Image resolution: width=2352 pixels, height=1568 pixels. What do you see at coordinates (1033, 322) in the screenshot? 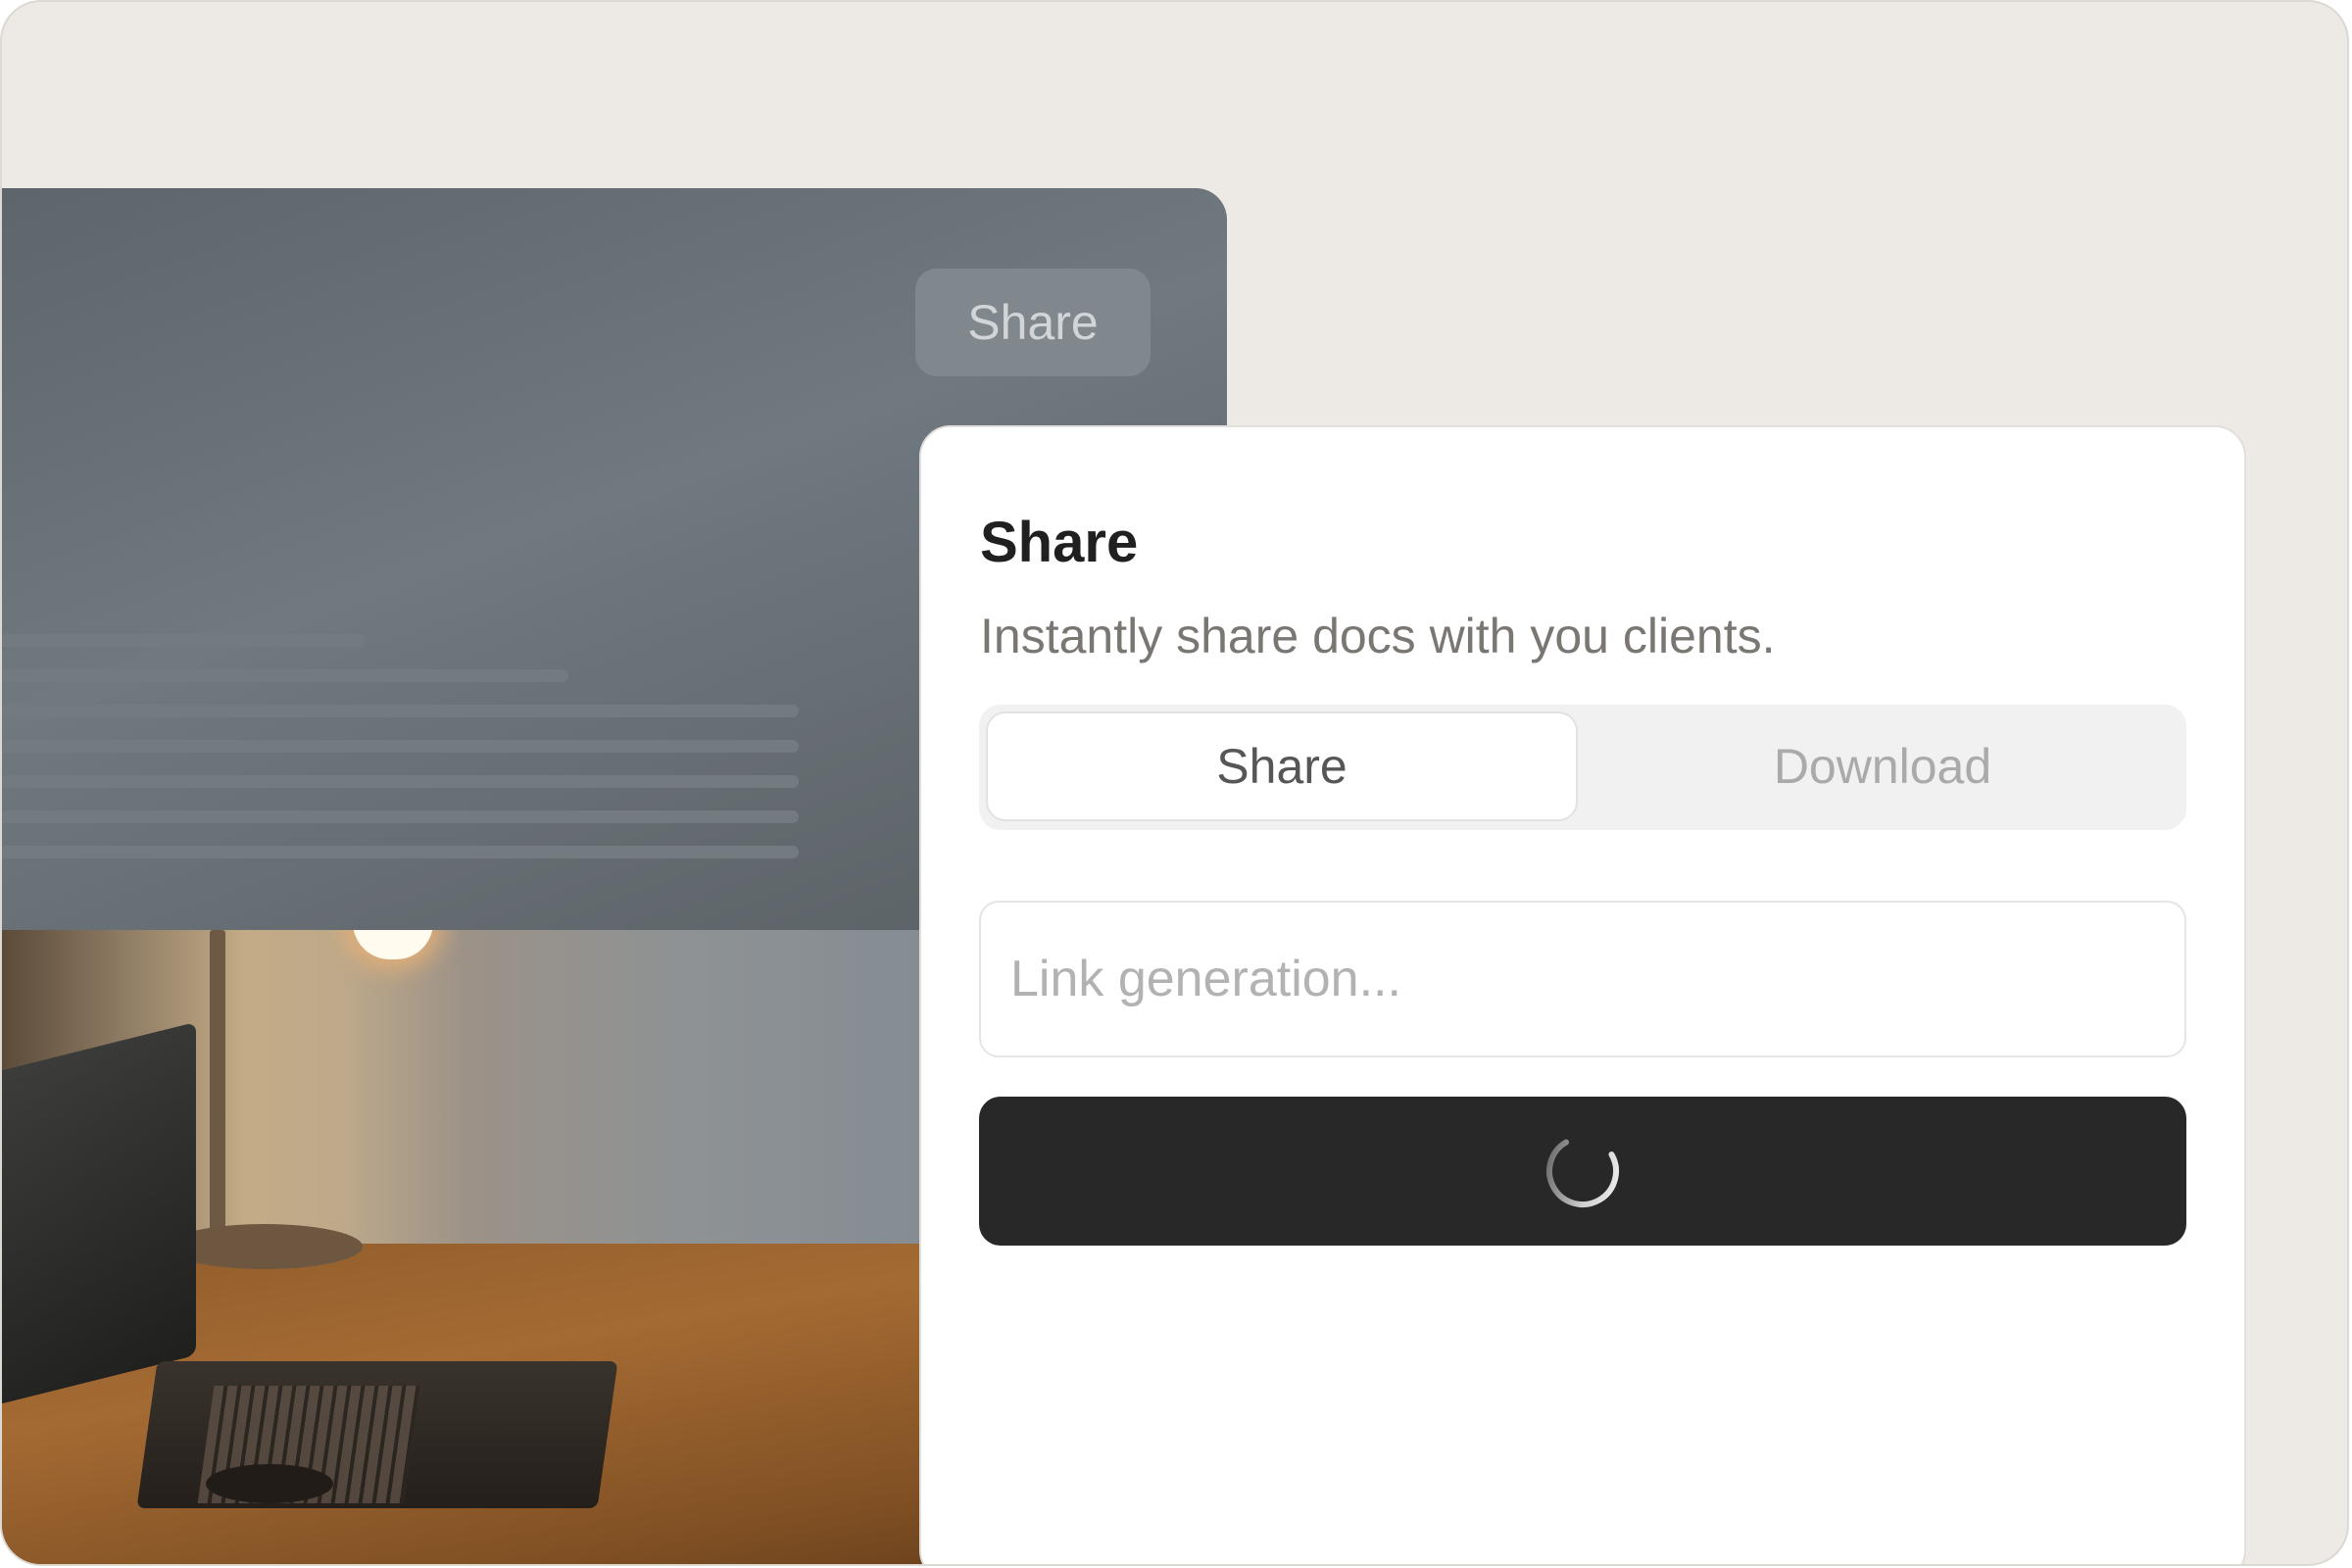
I see `document-share-button: Share` at bounding box center [1033, 322].